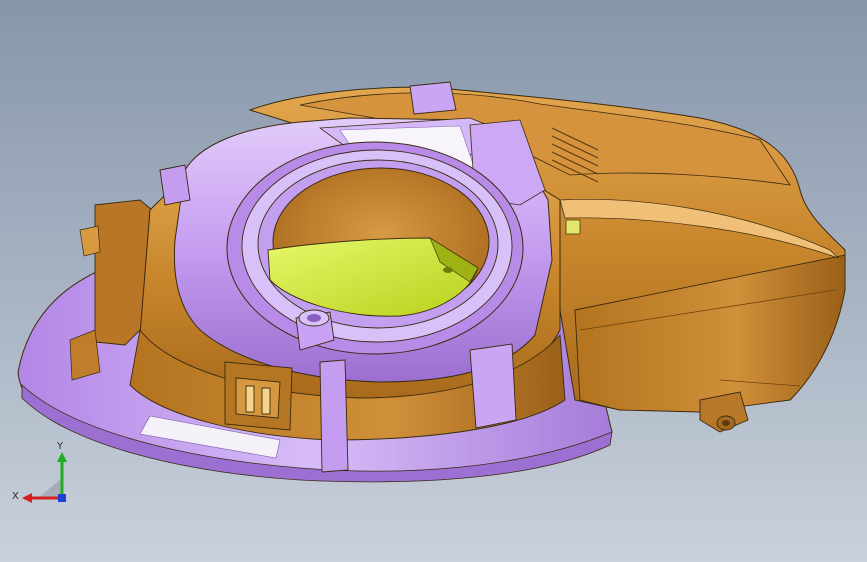 The width and height of the screenshot is (867, 562). I want to click on axis-triad-graphic, so click(44, 477).